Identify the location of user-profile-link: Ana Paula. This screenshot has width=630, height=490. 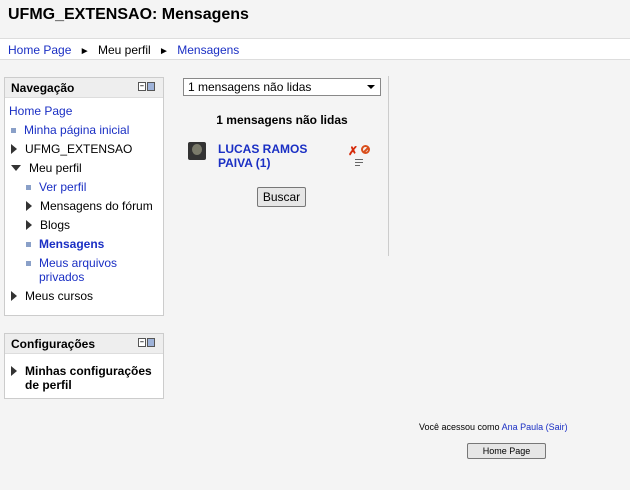
(523, 427).